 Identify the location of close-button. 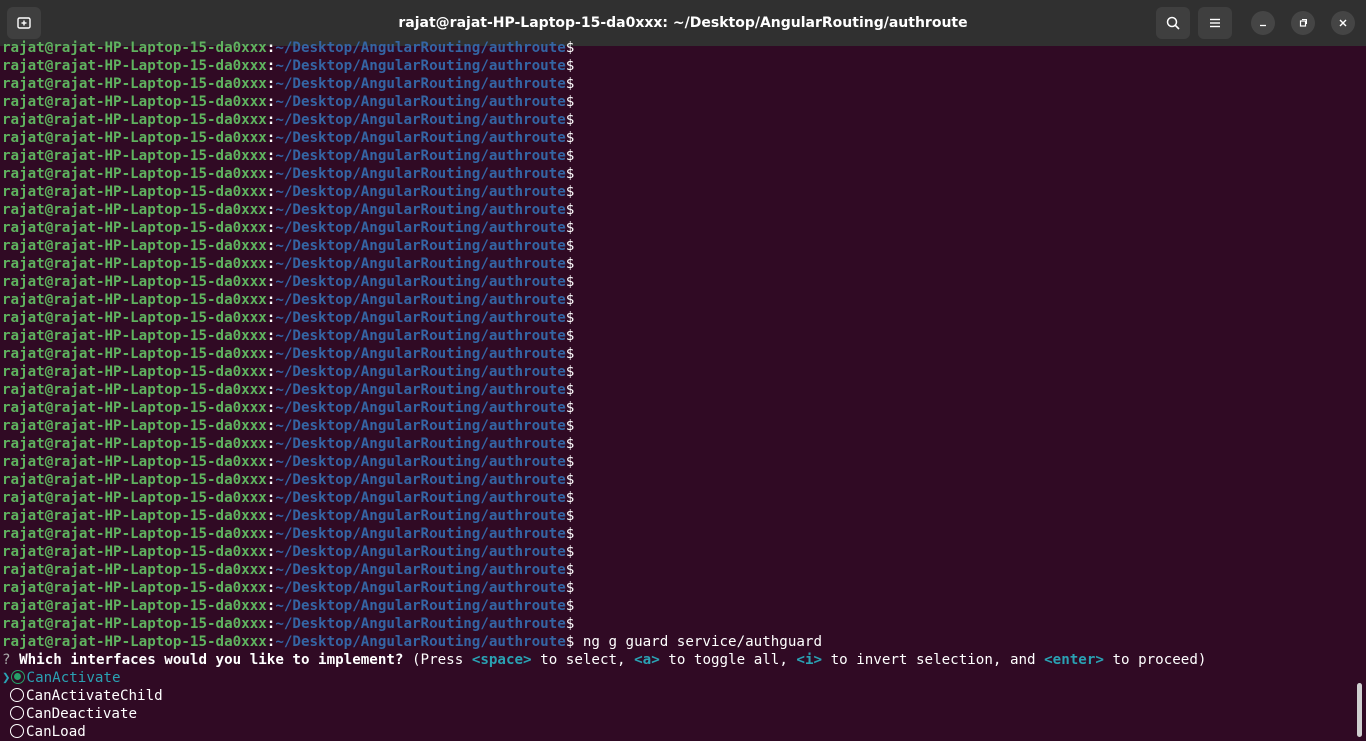
(1343, 23).